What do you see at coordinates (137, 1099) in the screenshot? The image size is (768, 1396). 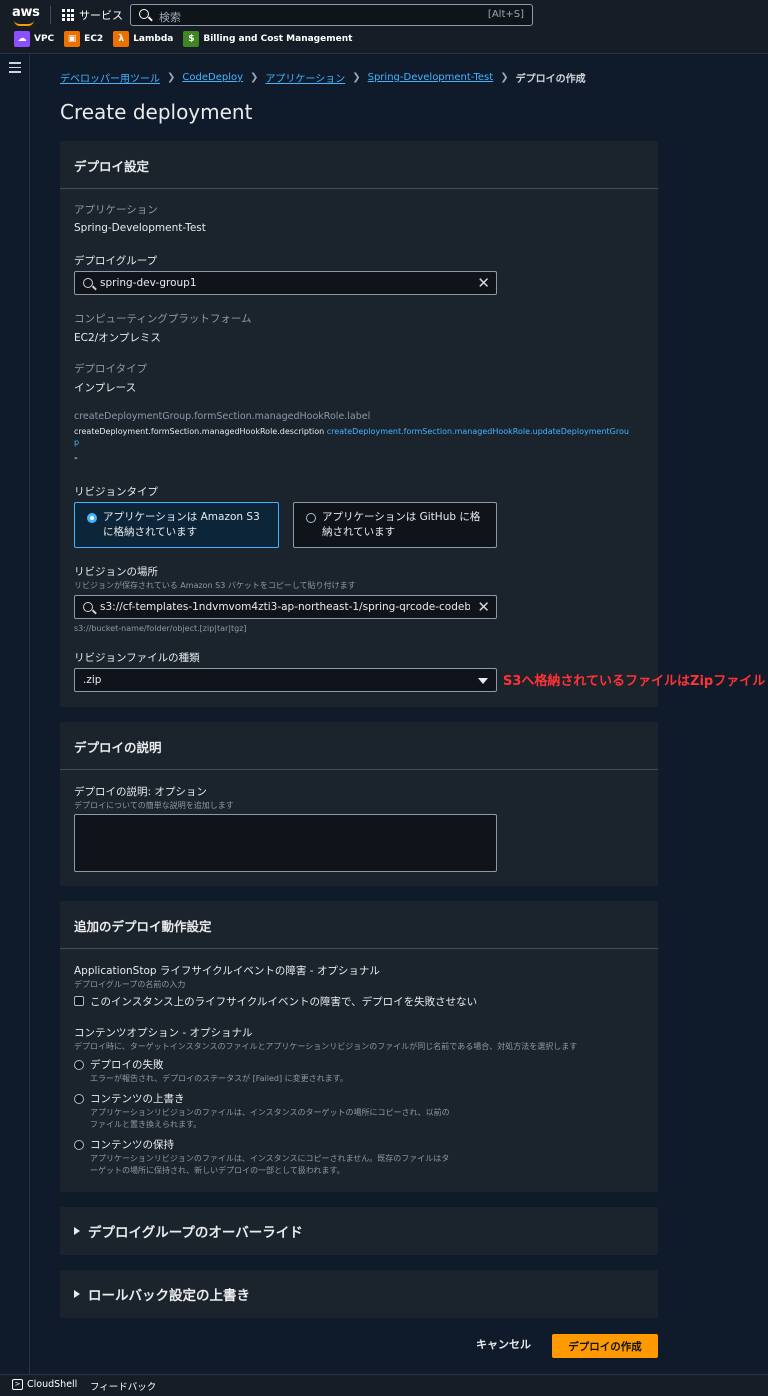 I see `content-option-title: コンテンツの上書き` at bounding box center [137, 1099].